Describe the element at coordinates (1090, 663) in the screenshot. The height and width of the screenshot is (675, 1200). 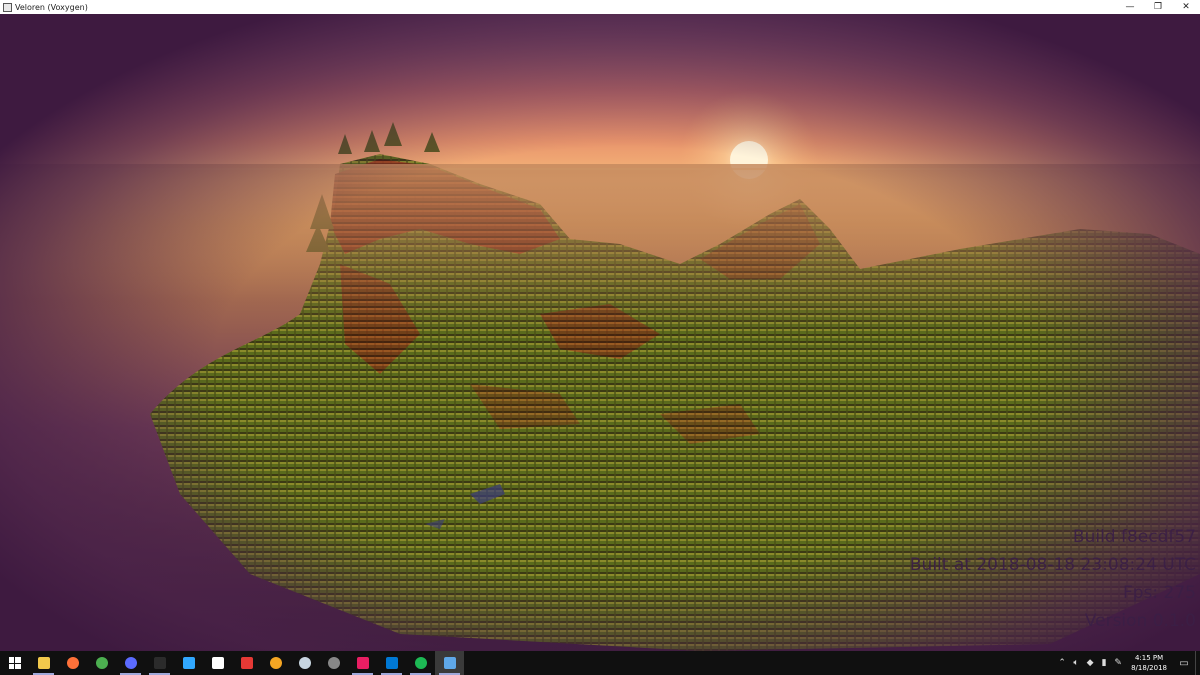
I see `dropbox-icon: ◆` at that location.